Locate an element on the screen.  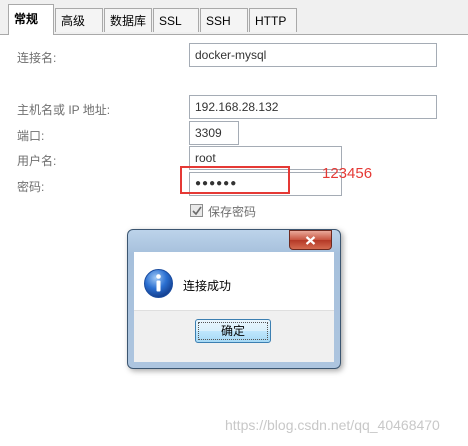
connection-name-input: docker-mysql is located at coordinates (313, 55).